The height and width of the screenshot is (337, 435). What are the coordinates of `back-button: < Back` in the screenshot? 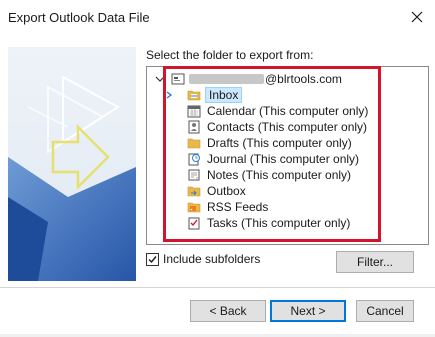 It's located at (228, 311).